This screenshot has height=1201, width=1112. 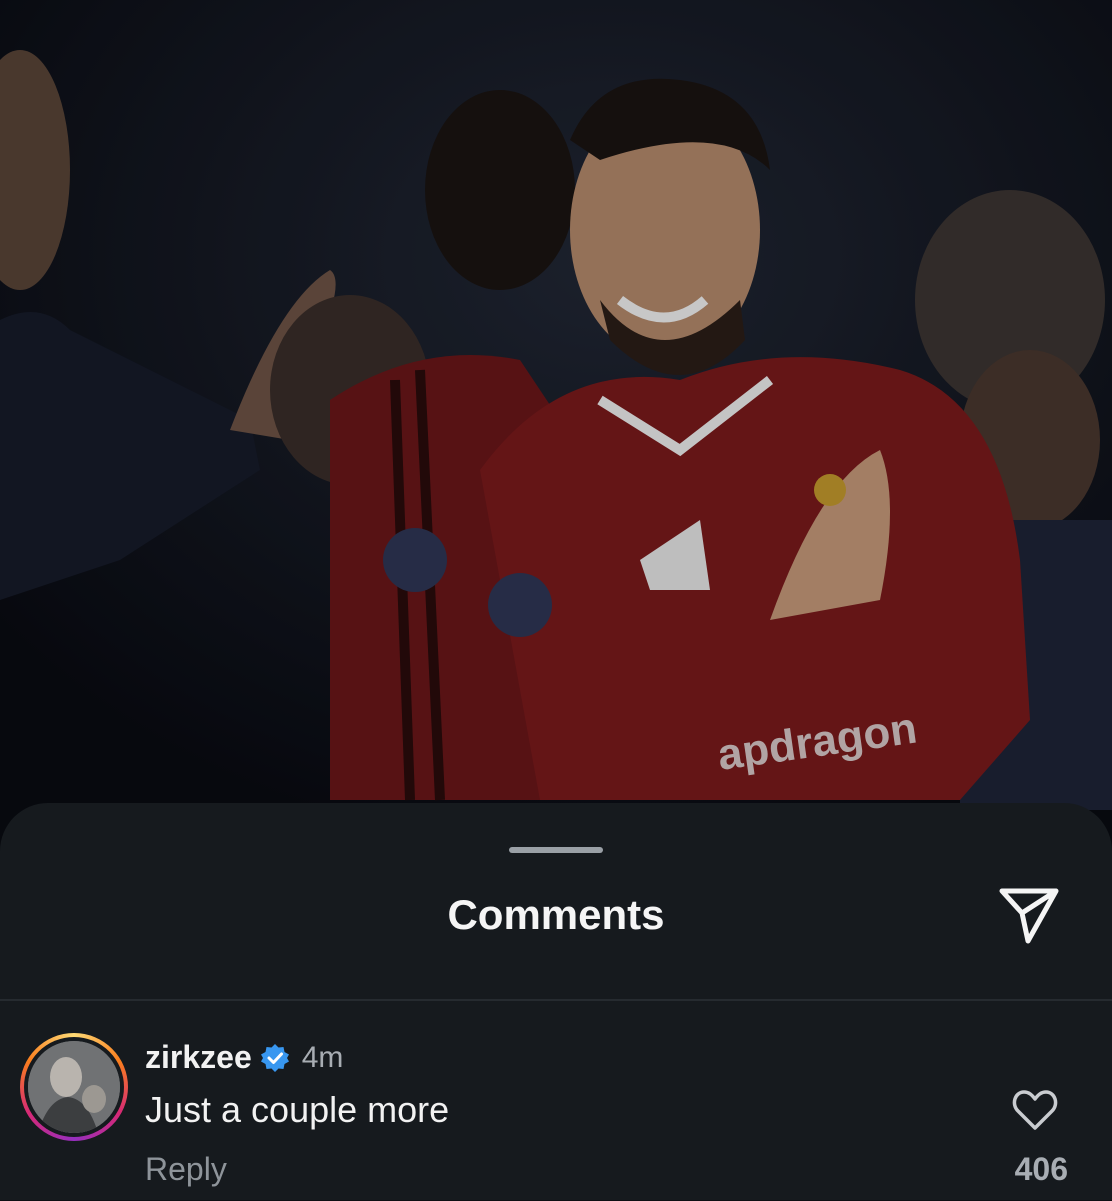 I want to click on username: zirkzee, so click(x=198, y=1057).